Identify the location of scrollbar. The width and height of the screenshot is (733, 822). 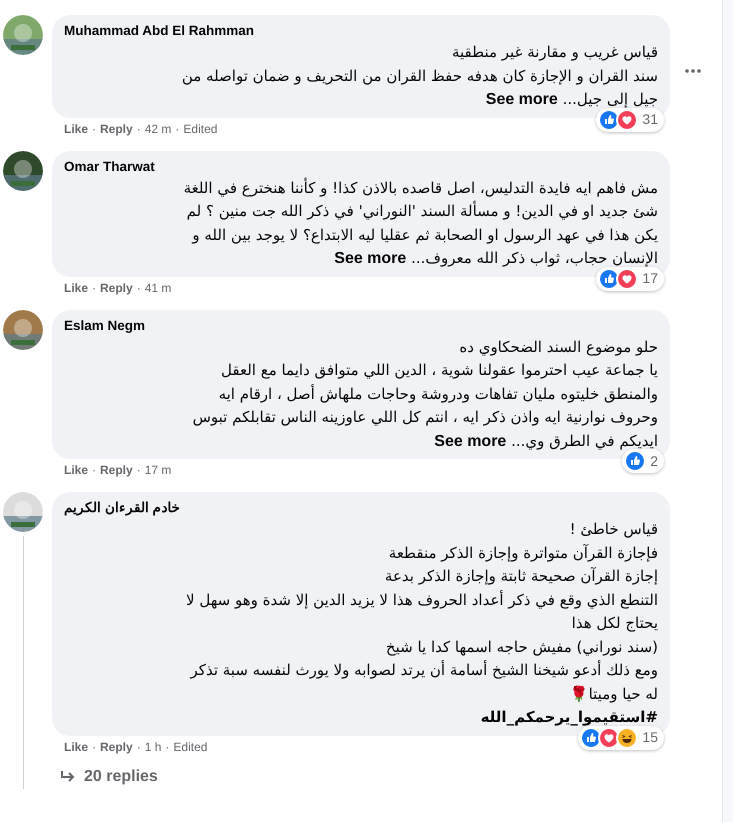
(727, 411).